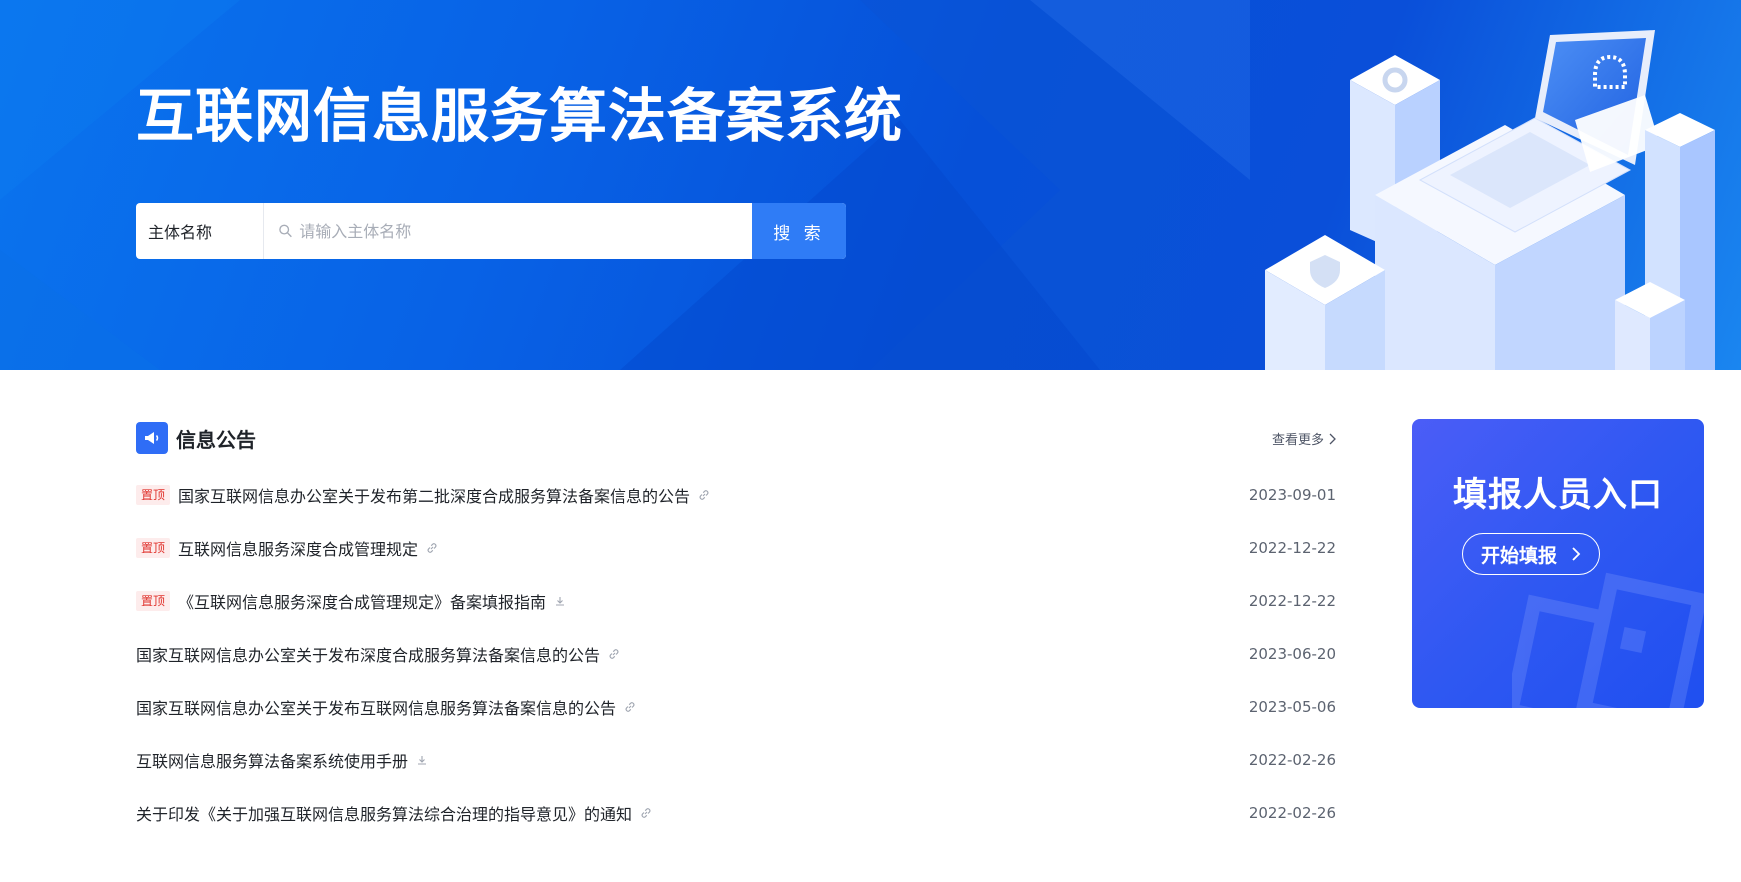  I want to click on notice-item-main: 置顶 《互联网信息服务深度合成管理规定》备案填报指南, so click(351, 601).